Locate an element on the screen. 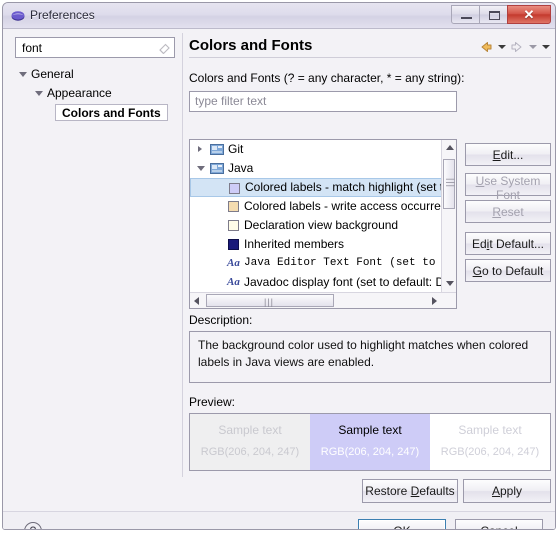 Image resolution: width=560 pixels, height=534 pixels. apply-button: Apply is located at coordinates (507, 491).